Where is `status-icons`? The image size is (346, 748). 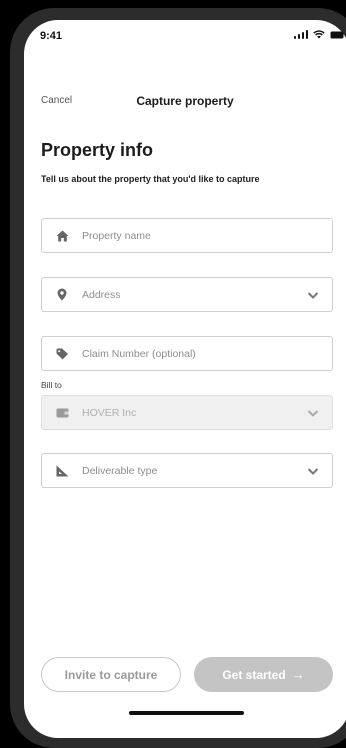 status-icons is located at coordinates (320, 34).